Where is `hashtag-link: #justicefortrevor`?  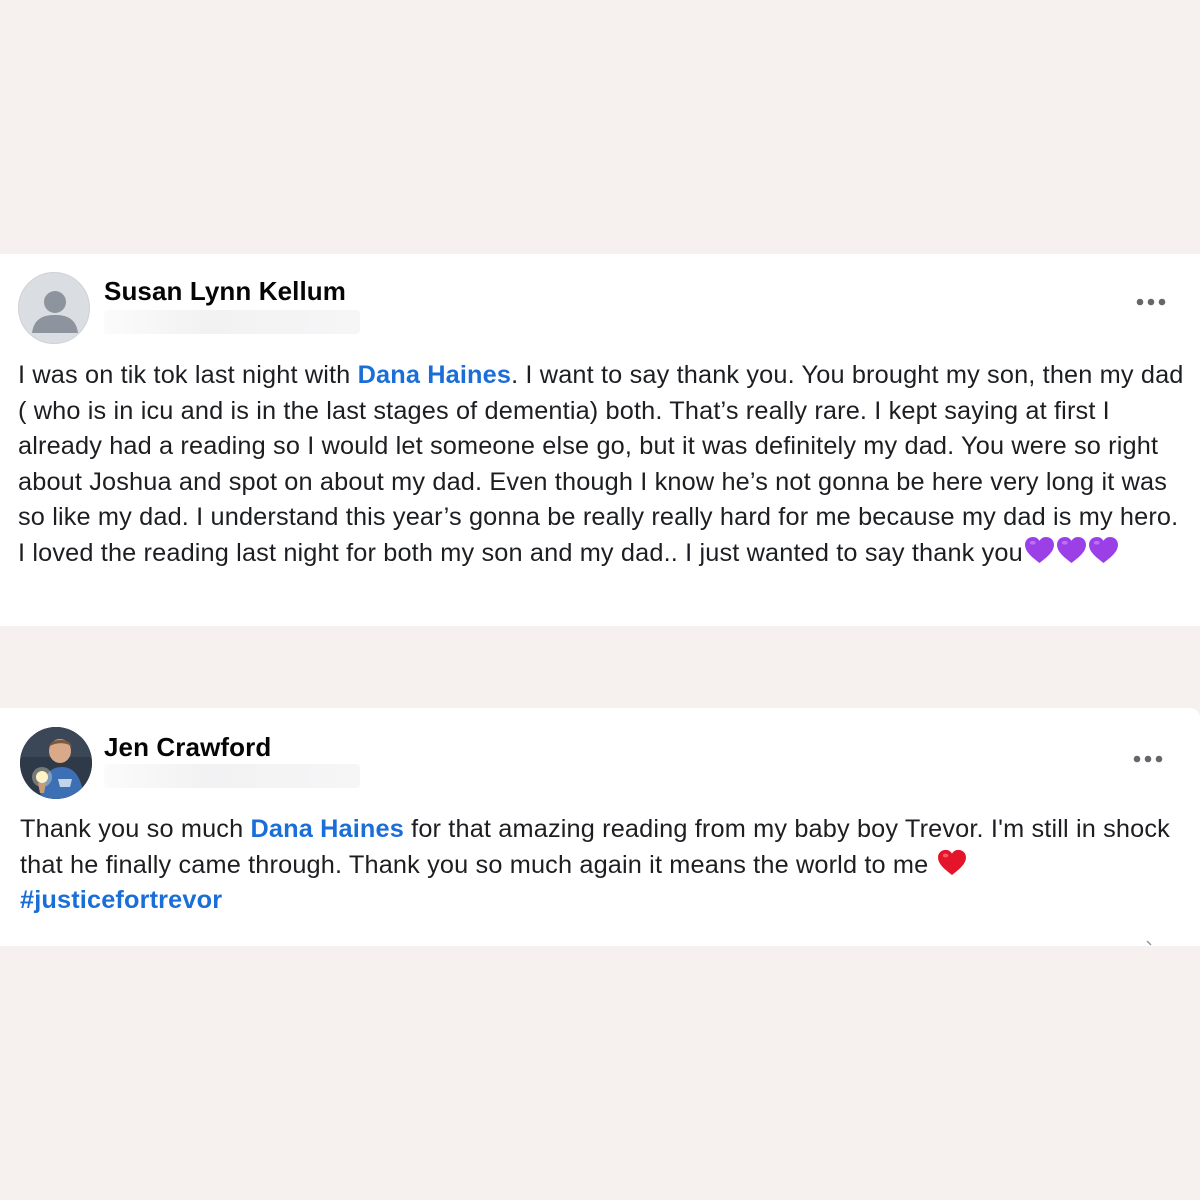 hashtag-link: #justicefortrevor is located at coordinates (121, 900).